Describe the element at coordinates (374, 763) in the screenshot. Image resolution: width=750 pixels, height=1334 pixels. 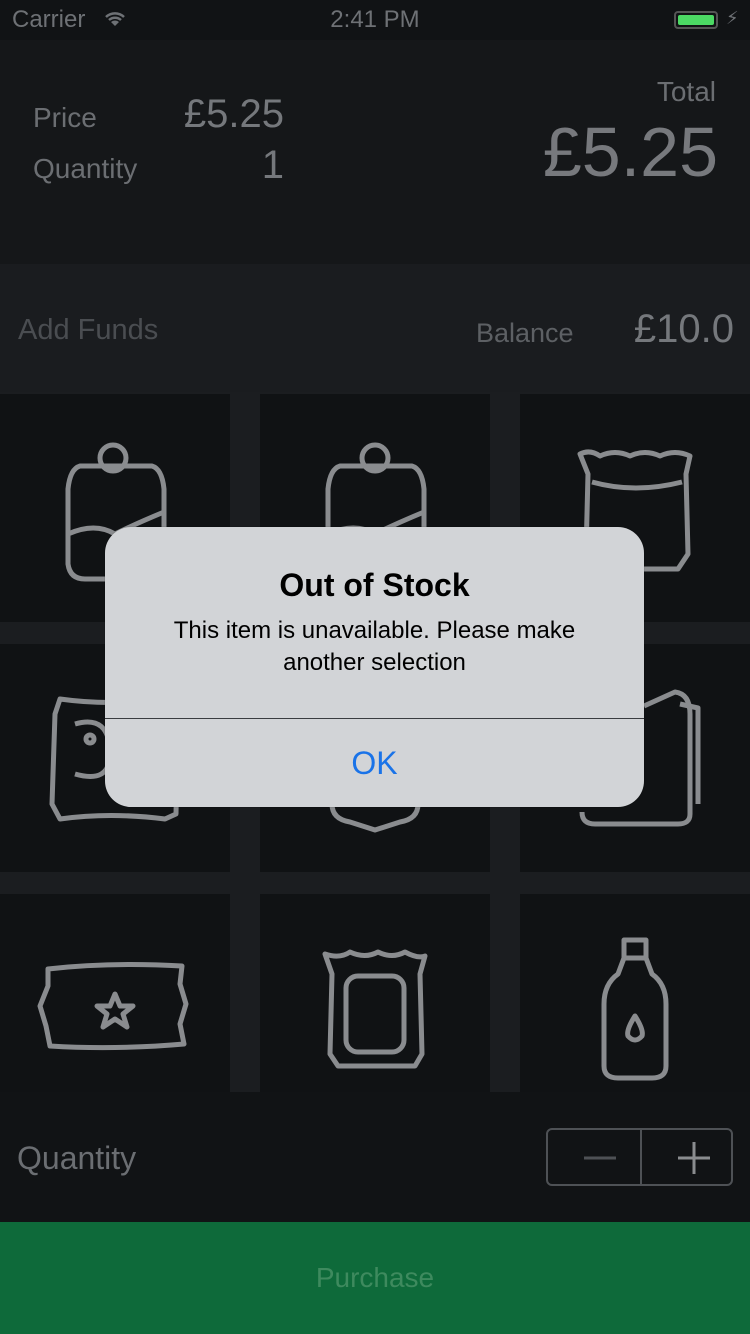
I see `ok-button: OK` at that location.